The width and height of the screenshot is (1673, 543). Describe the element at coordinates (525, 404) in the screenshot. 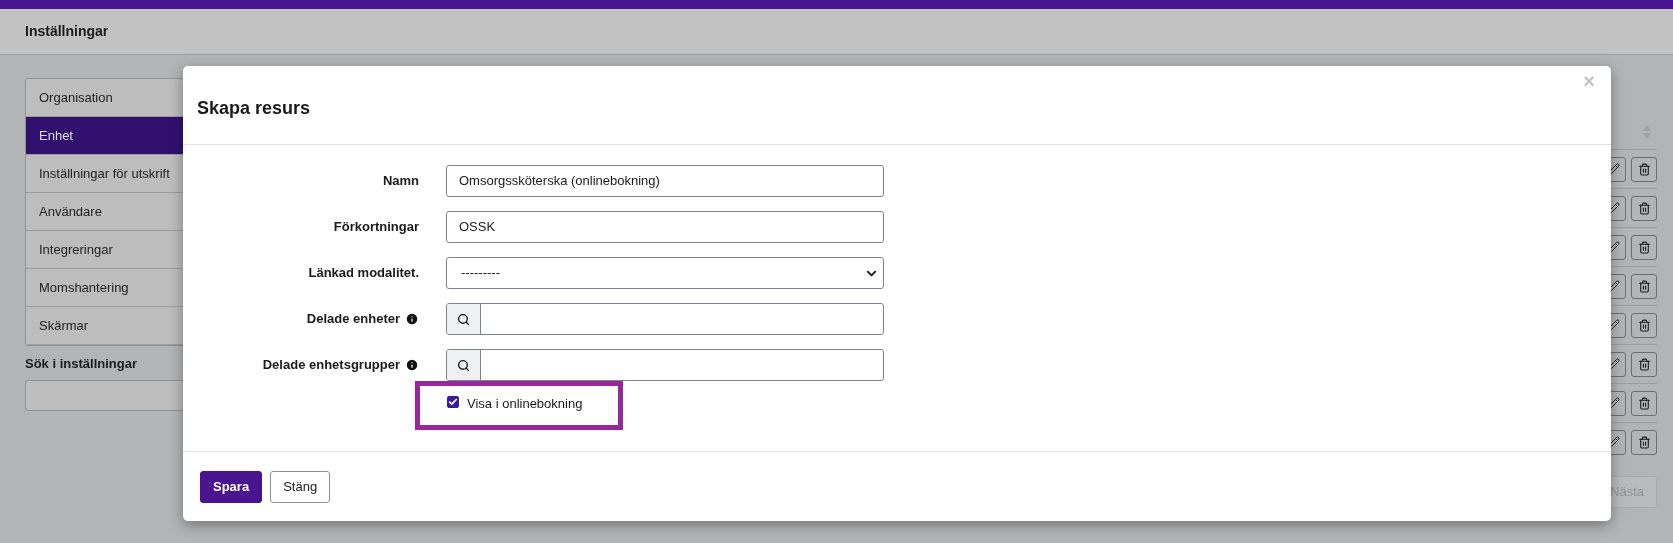

I see `checkbox-label: Visa i onlinebokning` at that location.